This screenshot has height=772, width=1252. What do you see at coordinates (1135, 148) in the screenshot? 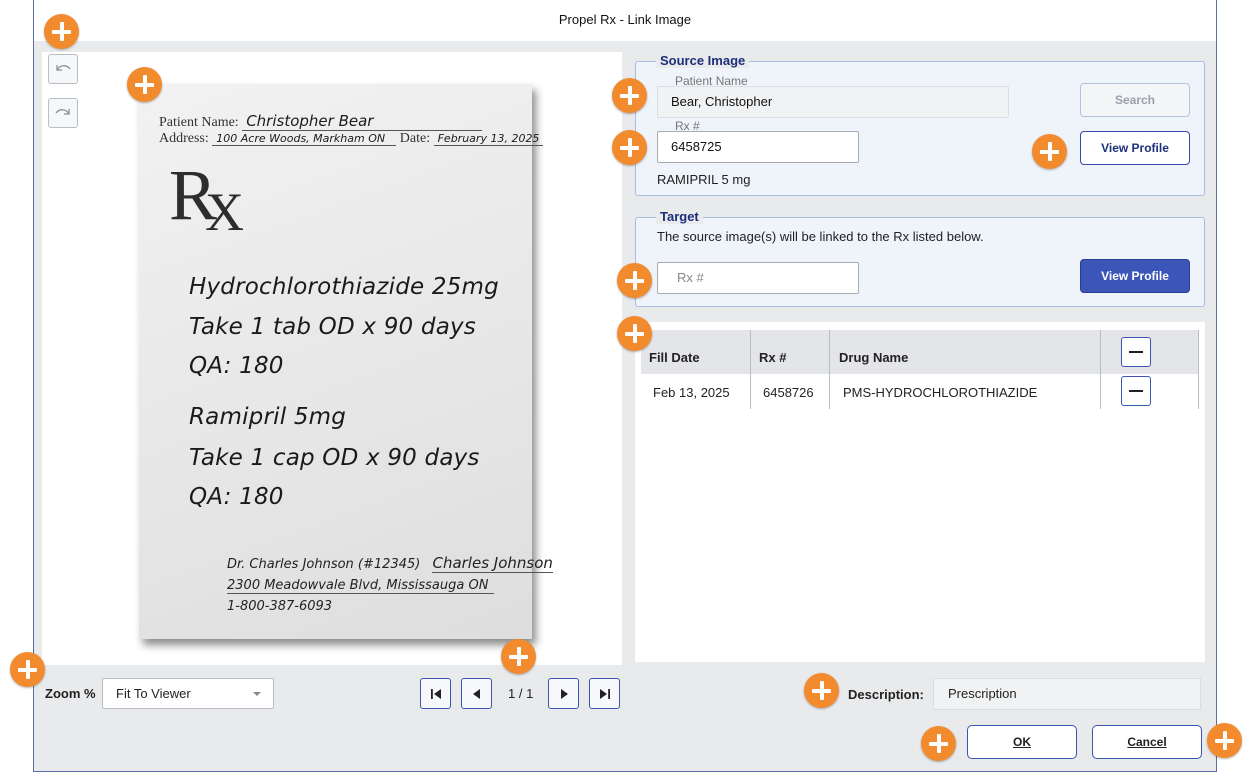
I see `source-view-profile-button: View Profile` at bounding box center [1135, 148].